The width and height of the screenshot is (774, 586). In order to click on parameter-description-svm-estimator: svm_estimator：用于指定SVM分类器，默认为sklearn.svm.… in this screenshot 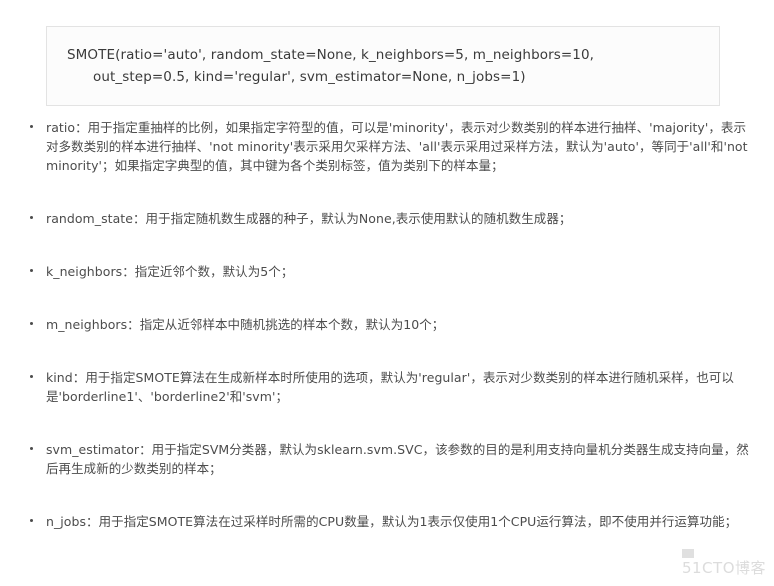, I will do `click(397, 459)`.